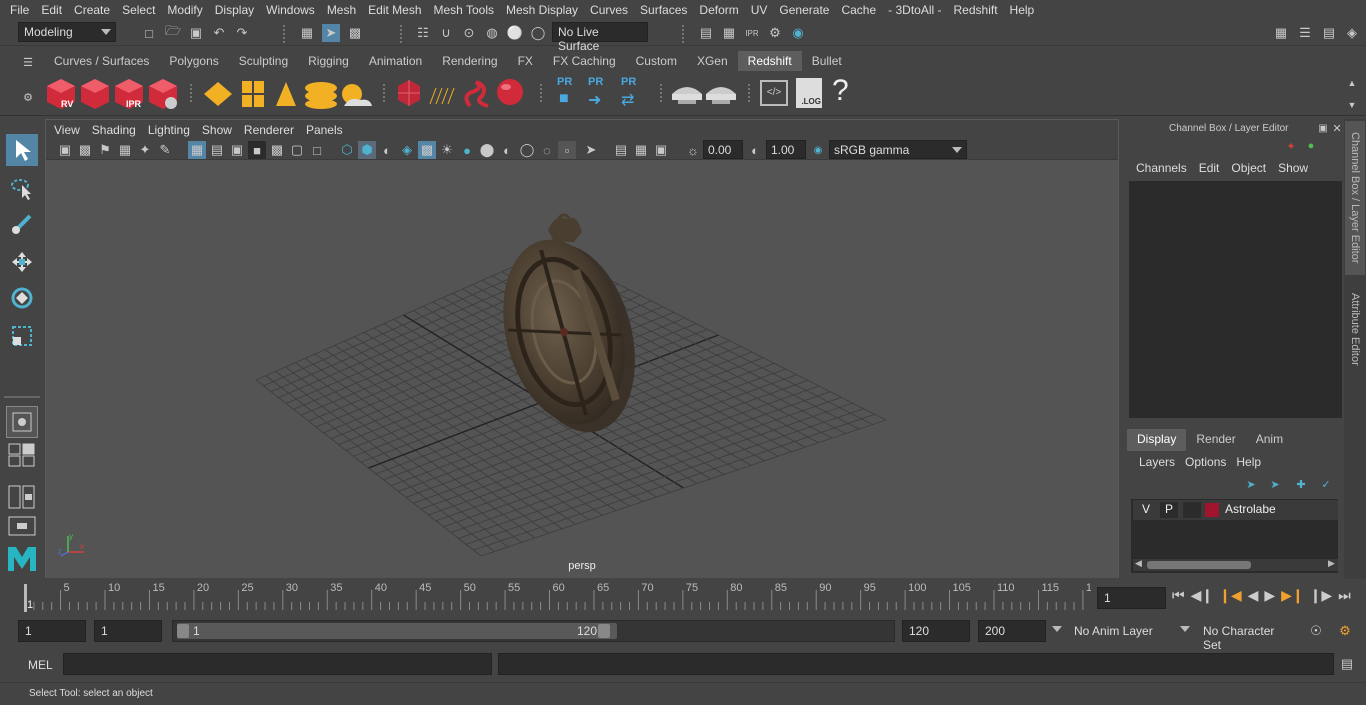  I want to click on four-pane-layout-icon, so click(22, 455).